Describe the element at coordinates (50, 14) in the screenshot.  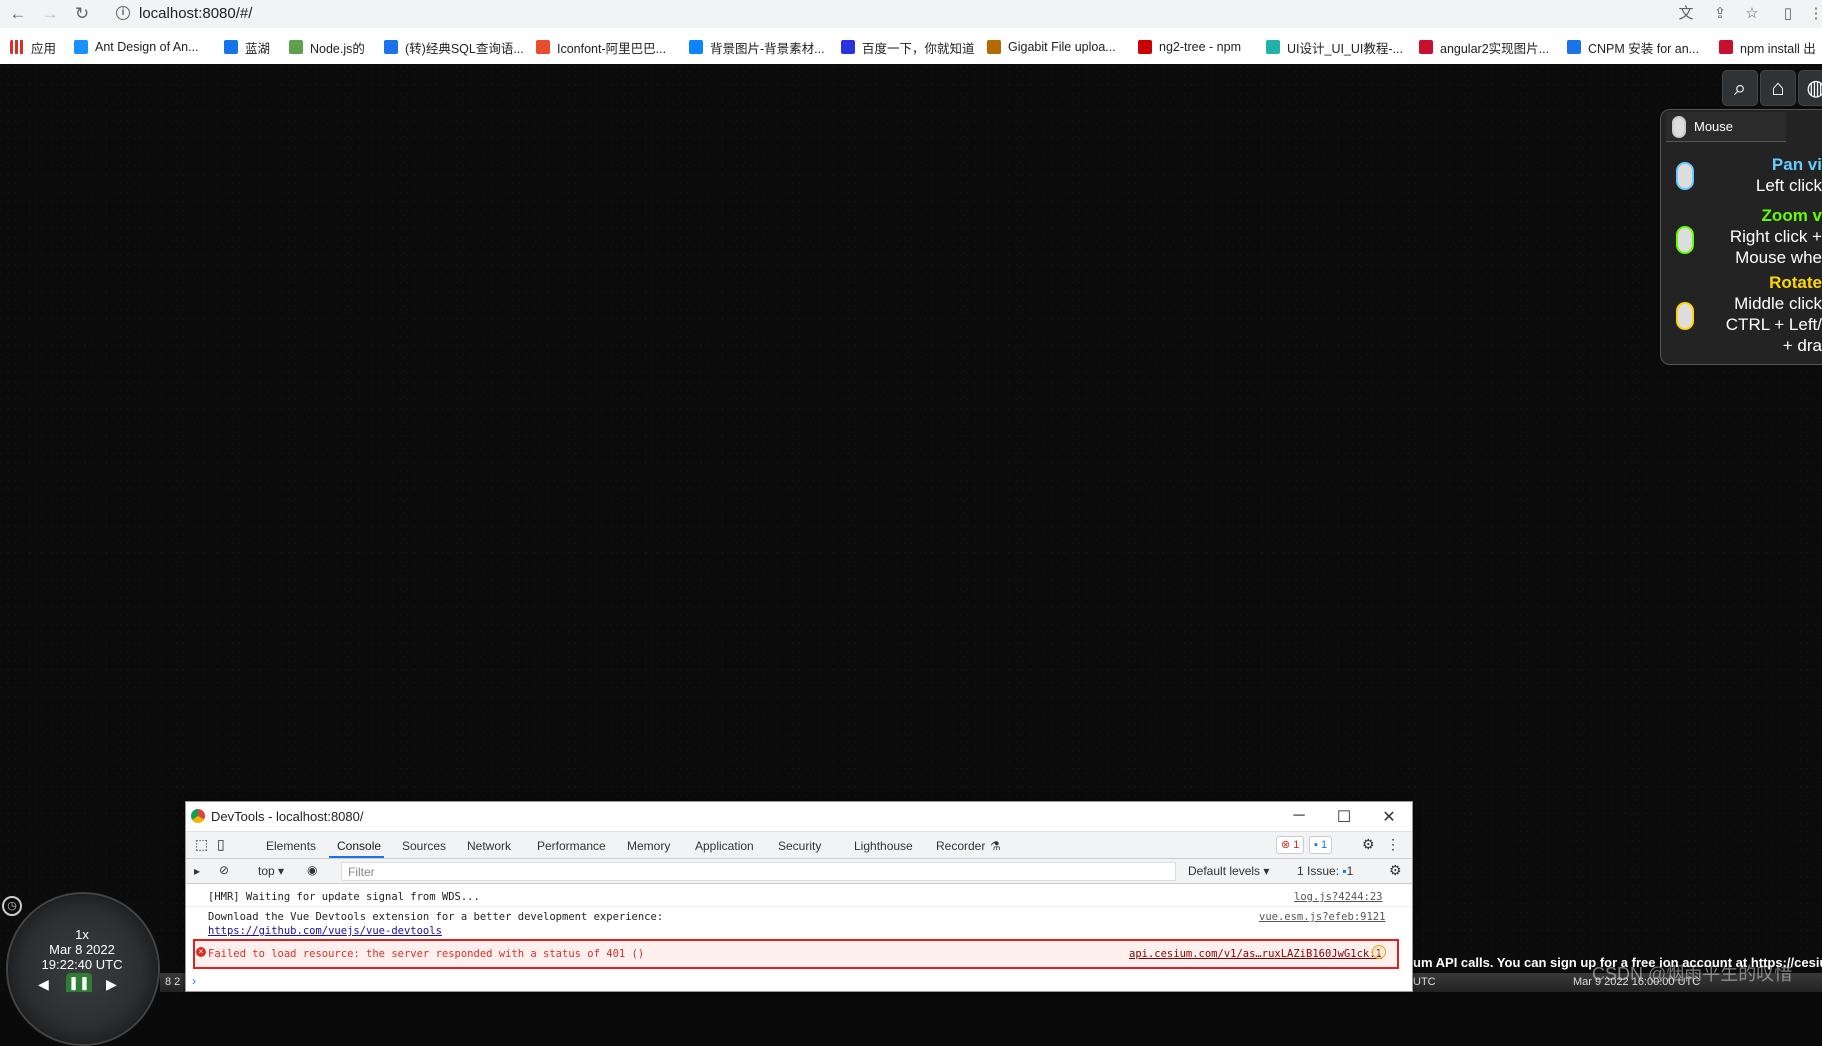
I see `forward-button: →` at that location.